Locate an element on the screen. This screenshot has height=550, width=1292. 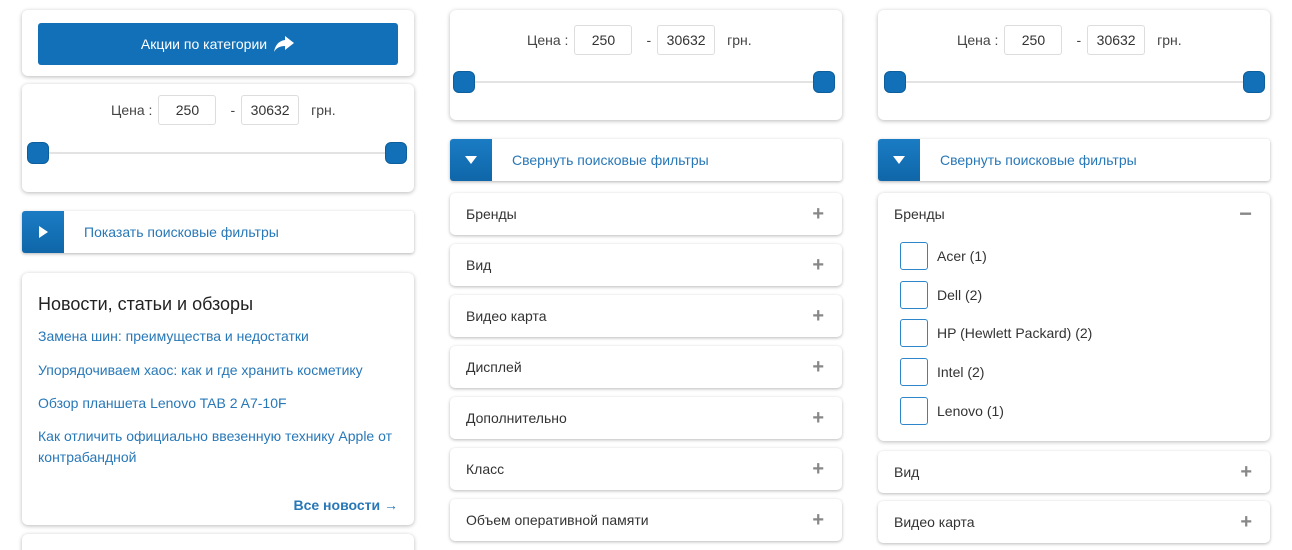
price-row-left: Цена : - грн. is located at coordinates (223, 110).